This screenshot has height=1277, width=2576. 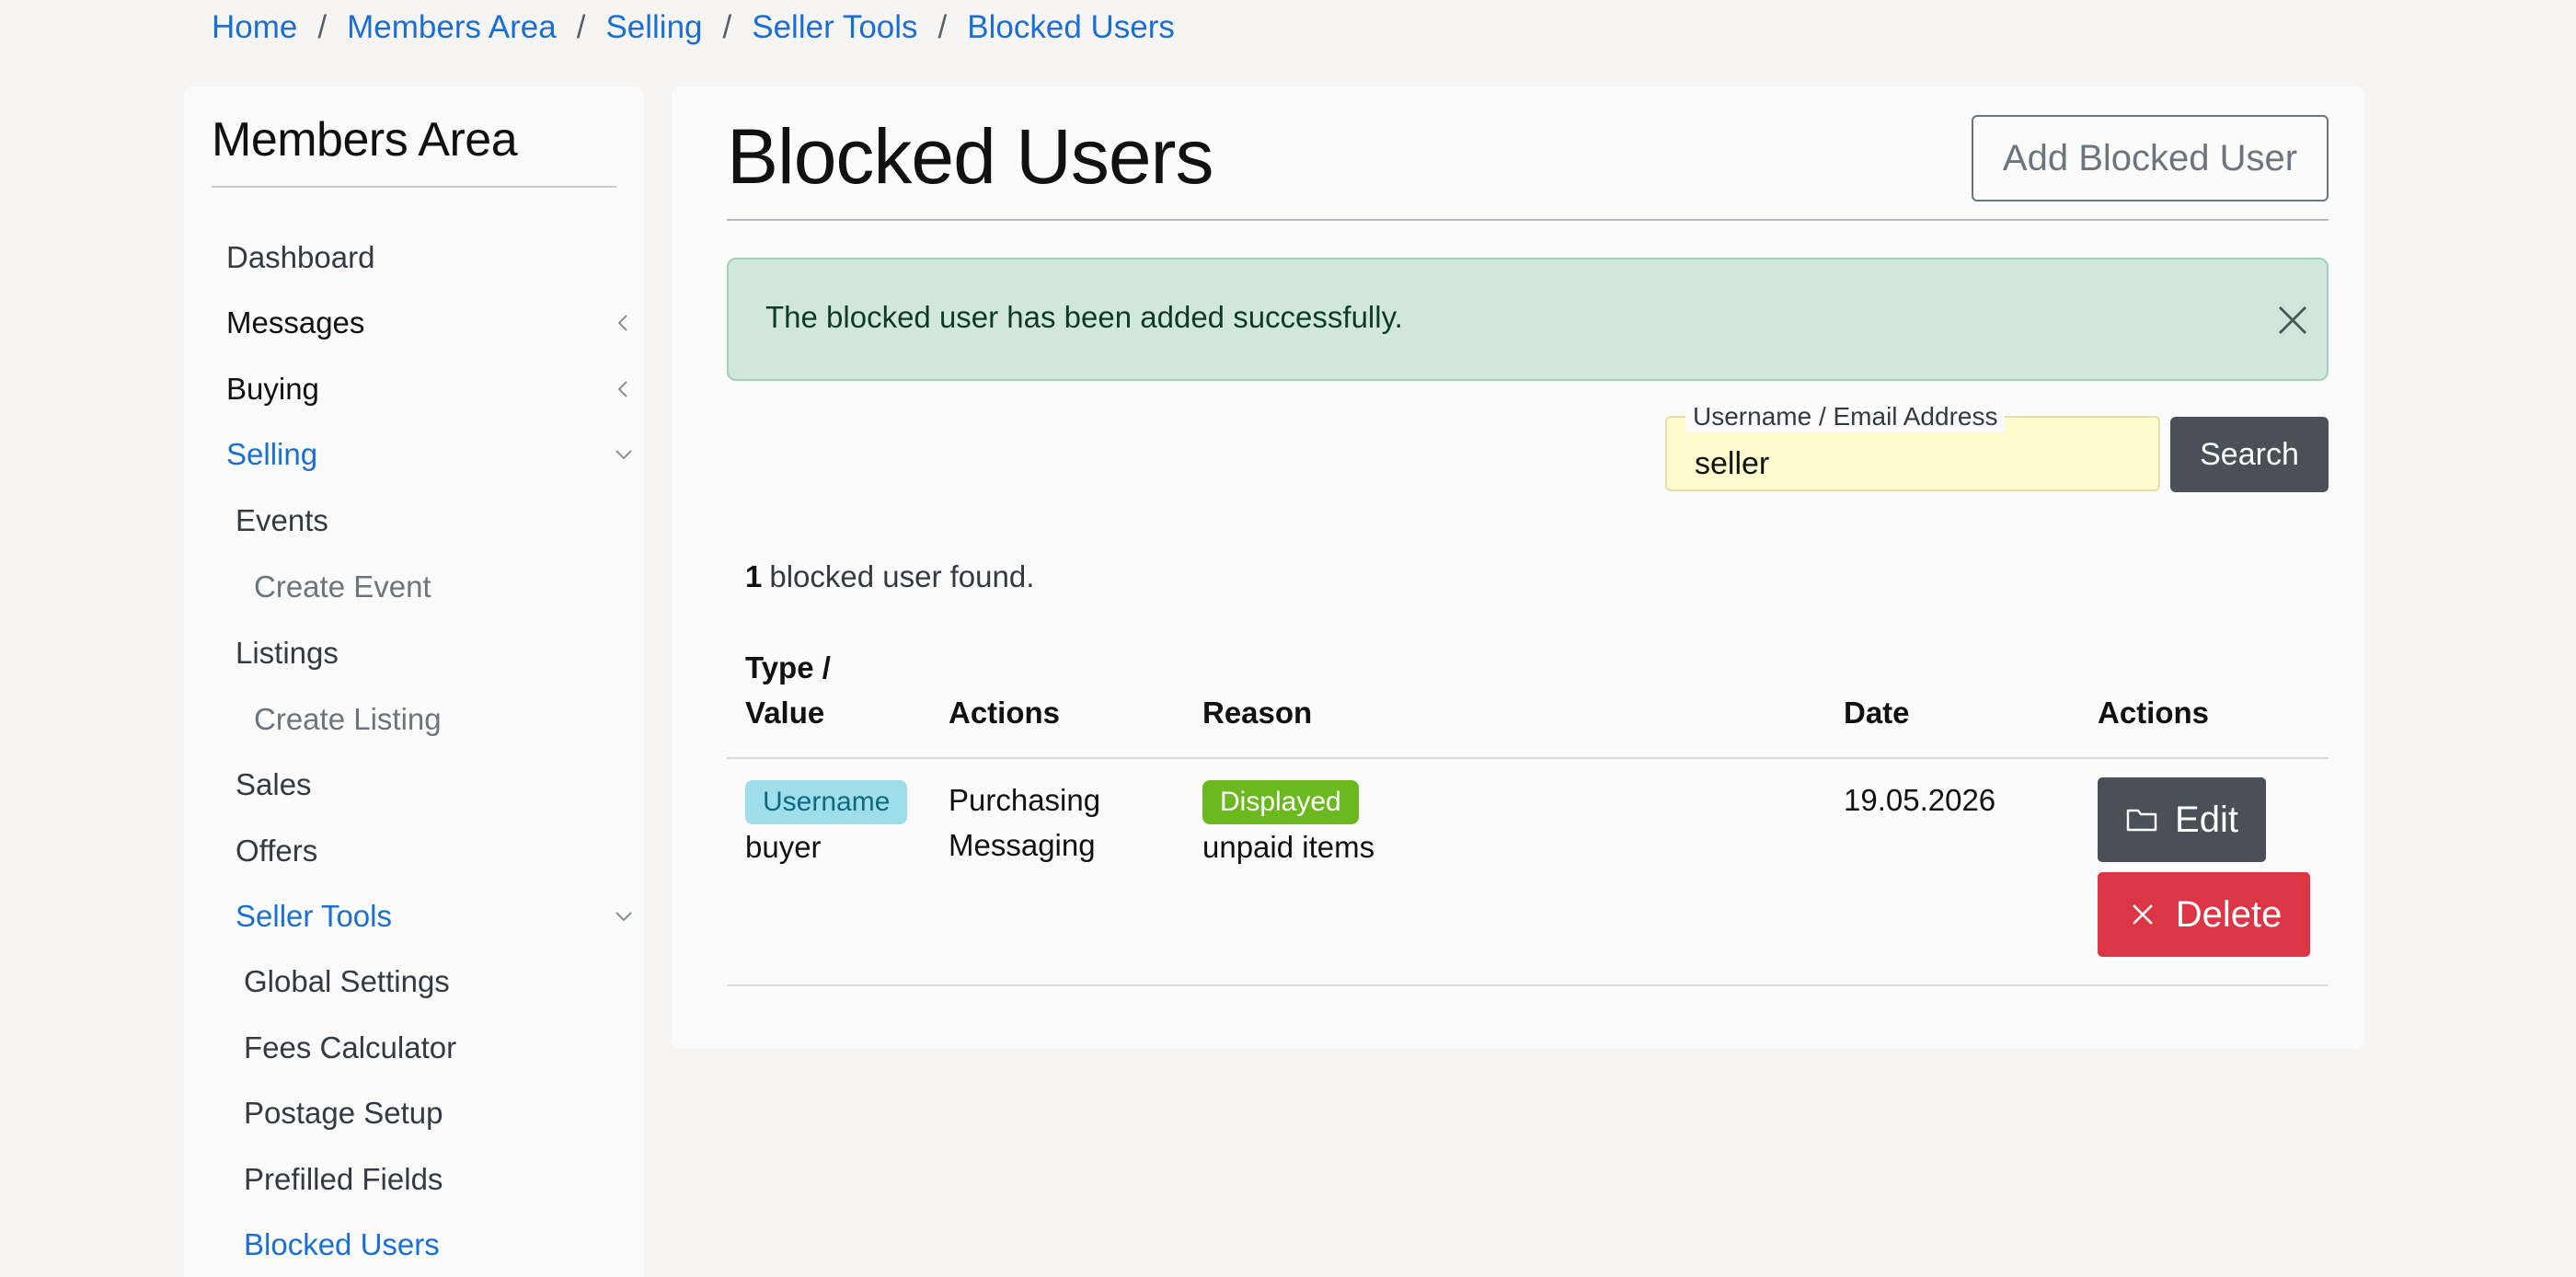 I want to click on add-blocked-user-button: Add Blocked User, so click(x=2150, y=158).